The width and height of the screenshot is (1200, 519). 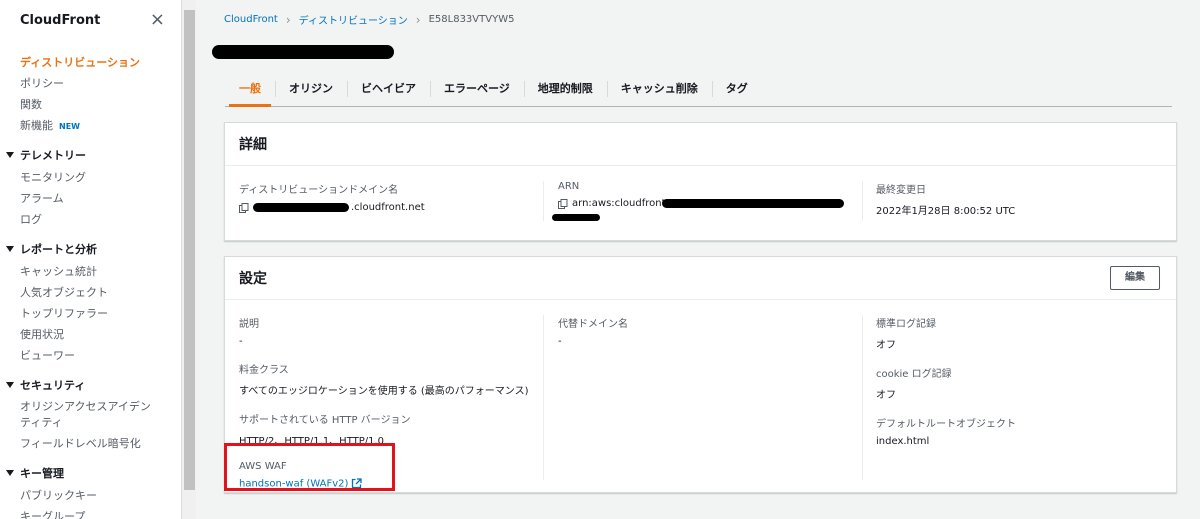 What do you see at coordinates (886, 345) in the screenshot?
I see `standard-logging-value: オフ` at bounding box center [886, 345].